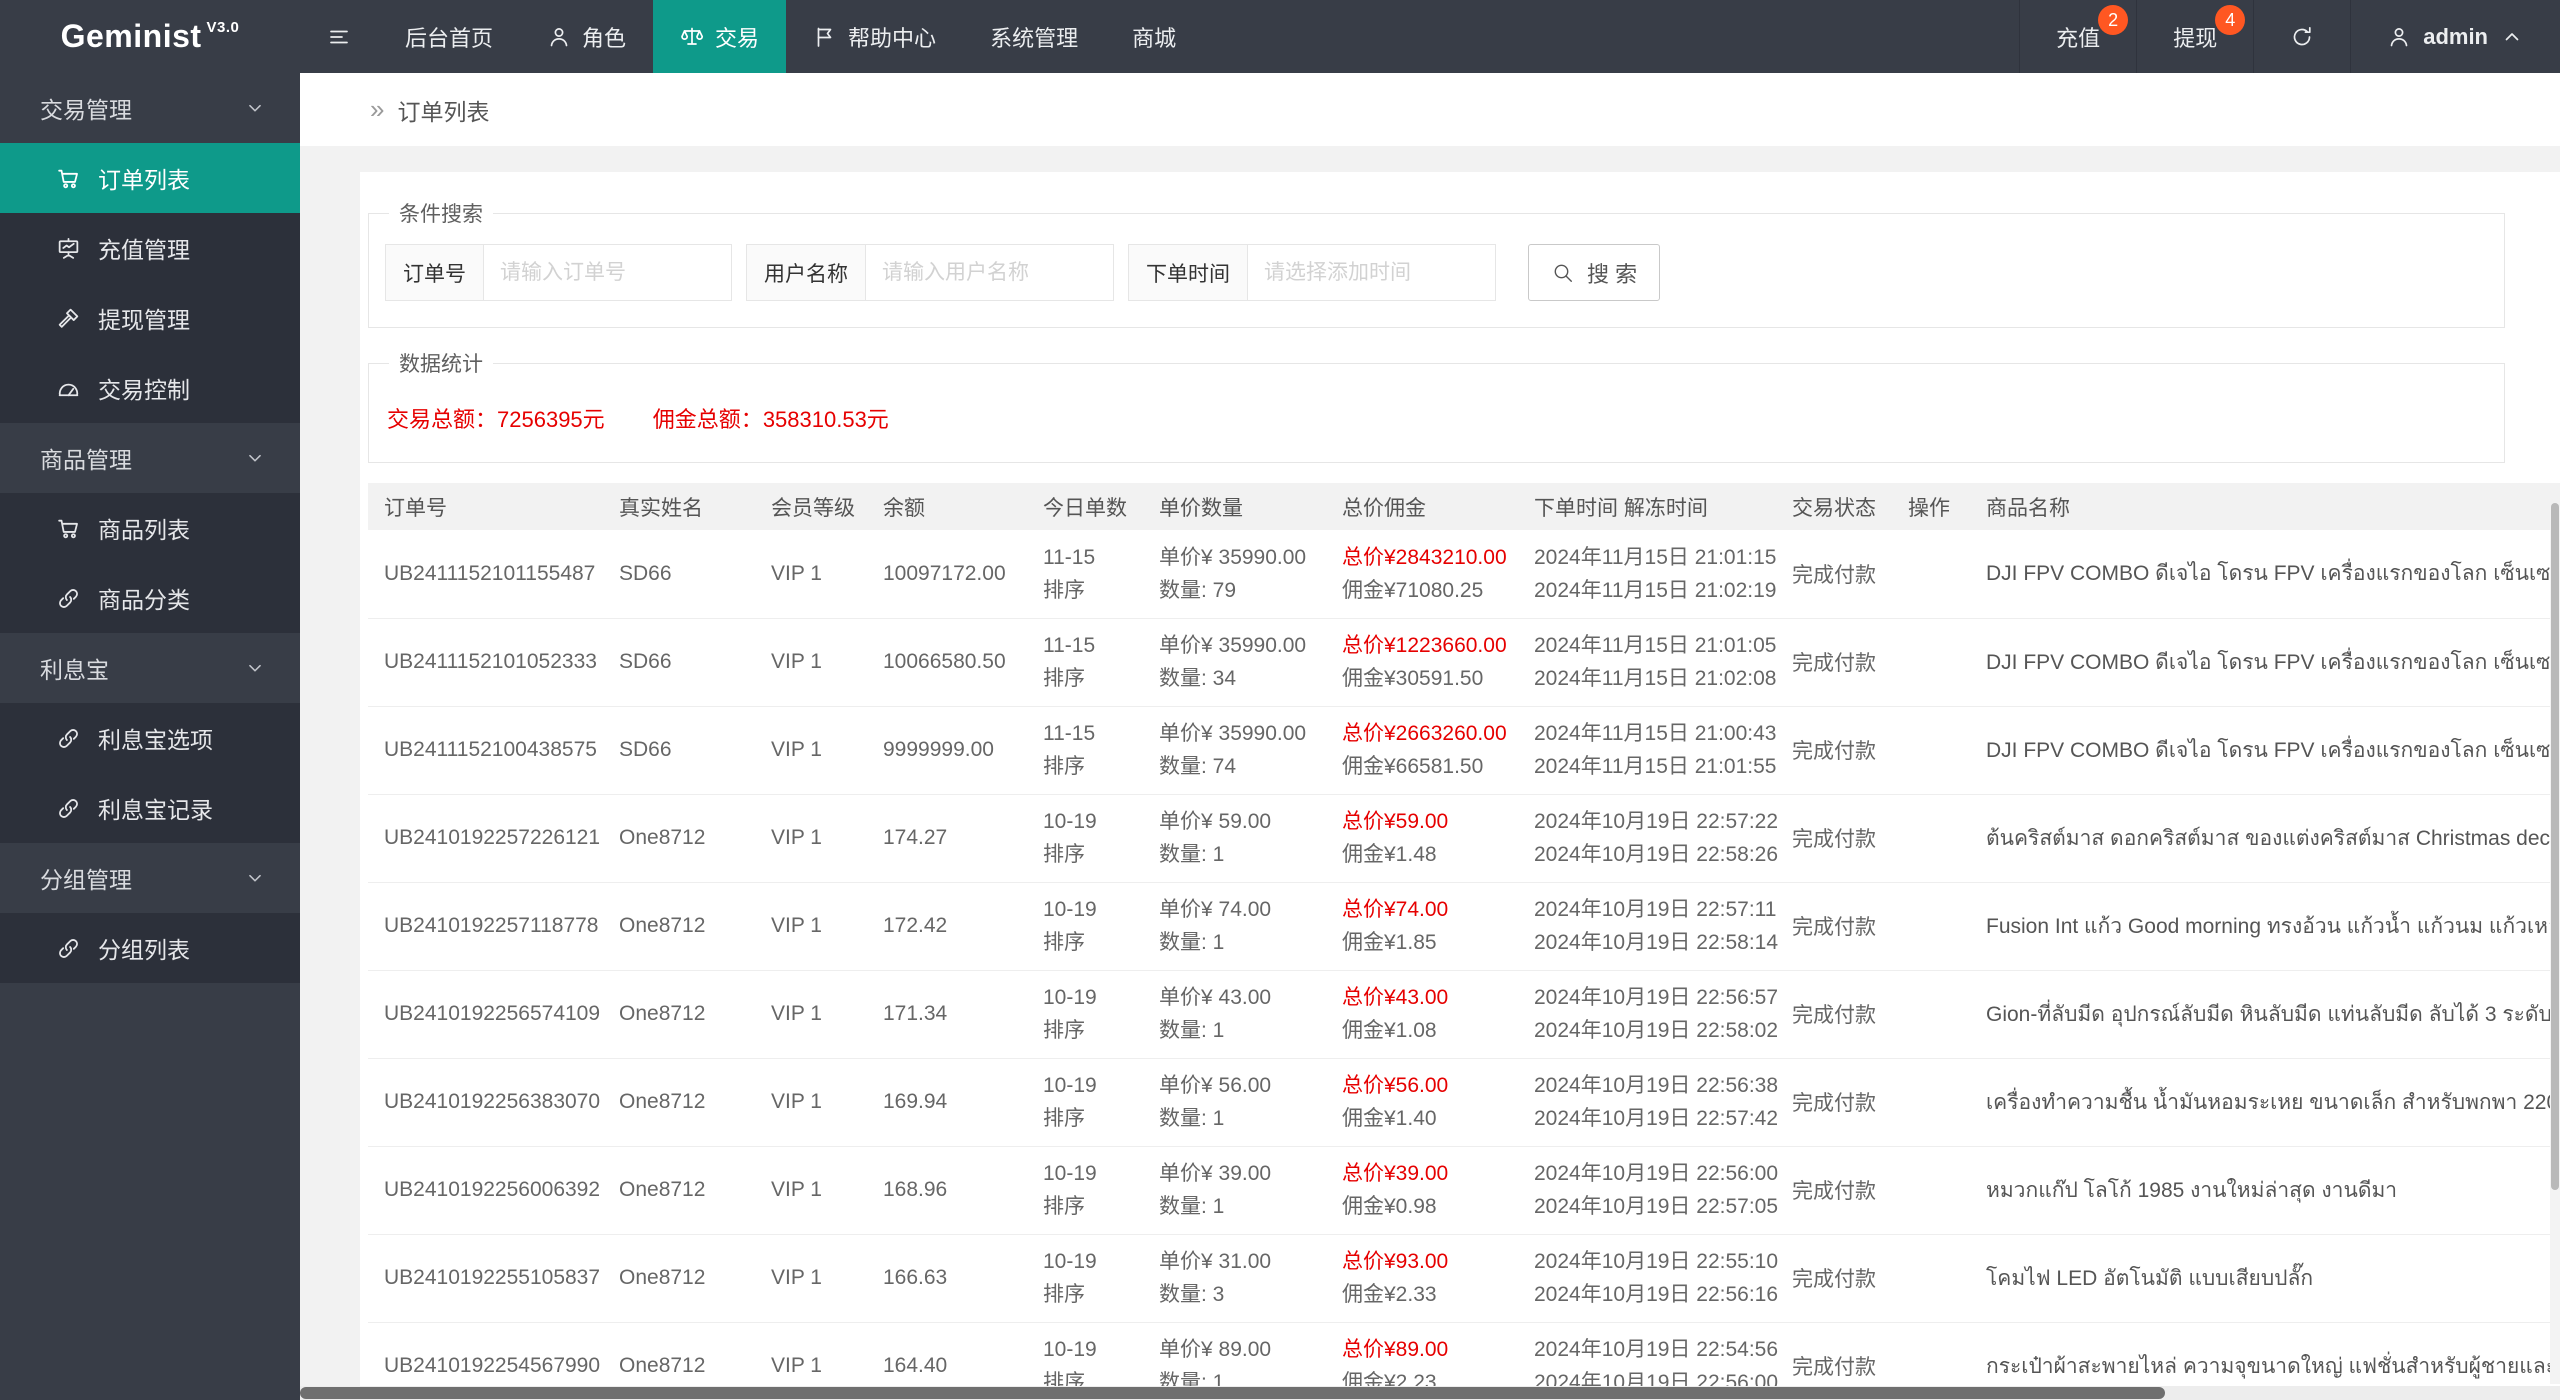 This screenshot has width=2560, height=1400. I want to click on sidebar-group-goods-mgmt: 商品管理, so click(150, 458).